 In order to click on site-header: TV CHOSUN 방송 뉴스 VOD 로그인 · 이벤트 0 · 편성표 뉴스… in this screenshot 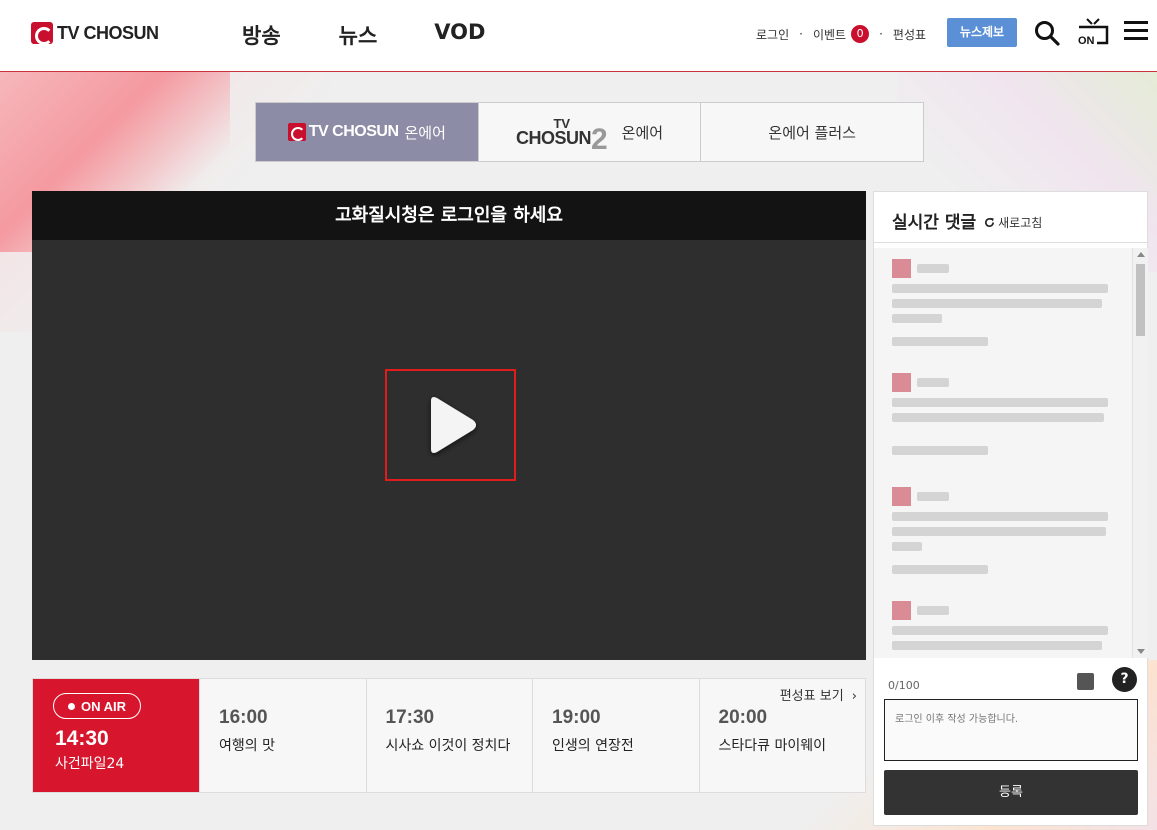, I will do `click(578, 36)`.